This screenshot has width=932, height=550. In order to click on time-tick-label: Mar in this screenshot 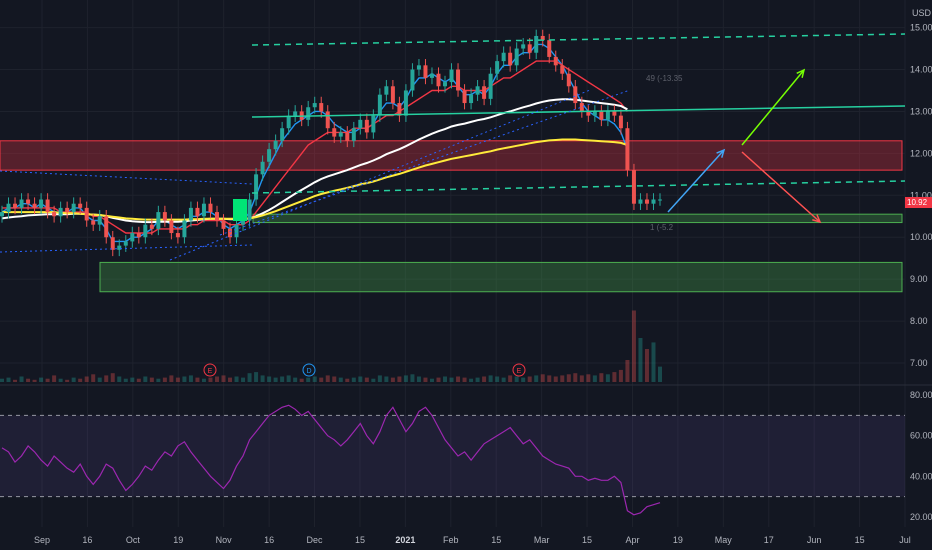, I will do `click(542, 540)`.